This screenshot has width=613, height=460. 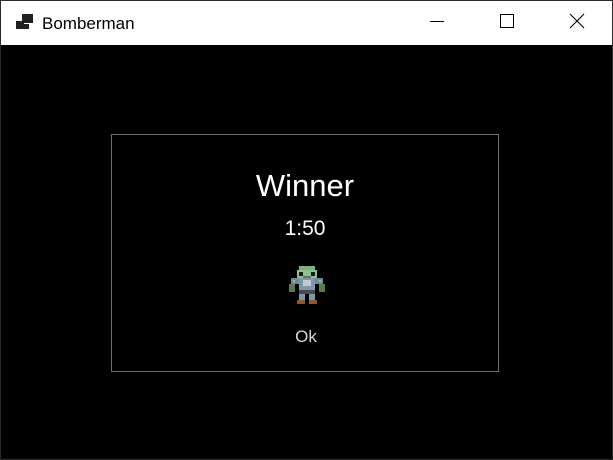 What do you see at coordinates (305, 185) in the screenshot?
I see `winner-title: Winner` at bounding box center [305, 185].